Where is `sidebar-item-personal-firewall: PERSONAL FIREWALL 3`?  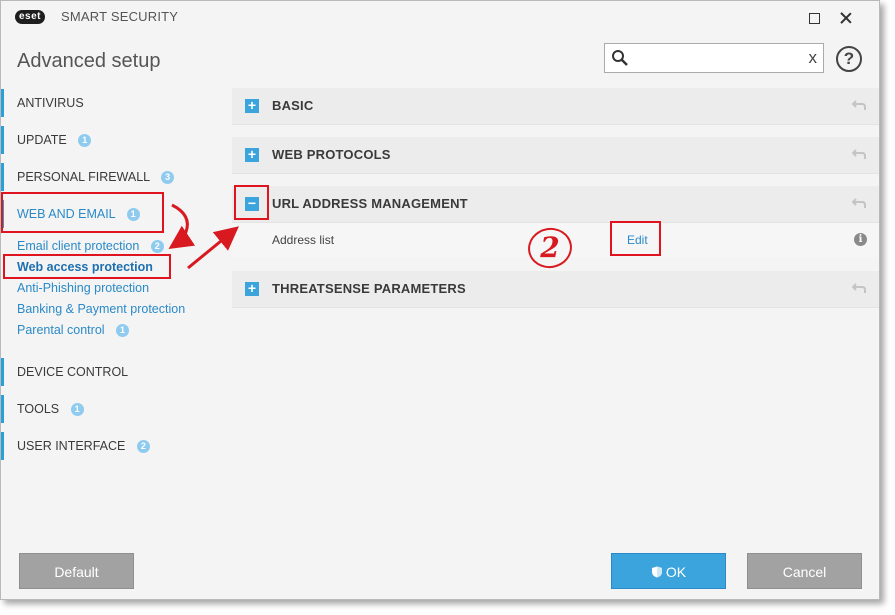
sidebar-item-personal-firewall: PERSONAL FIREWALL 3 is located at coordinates (108, 177).